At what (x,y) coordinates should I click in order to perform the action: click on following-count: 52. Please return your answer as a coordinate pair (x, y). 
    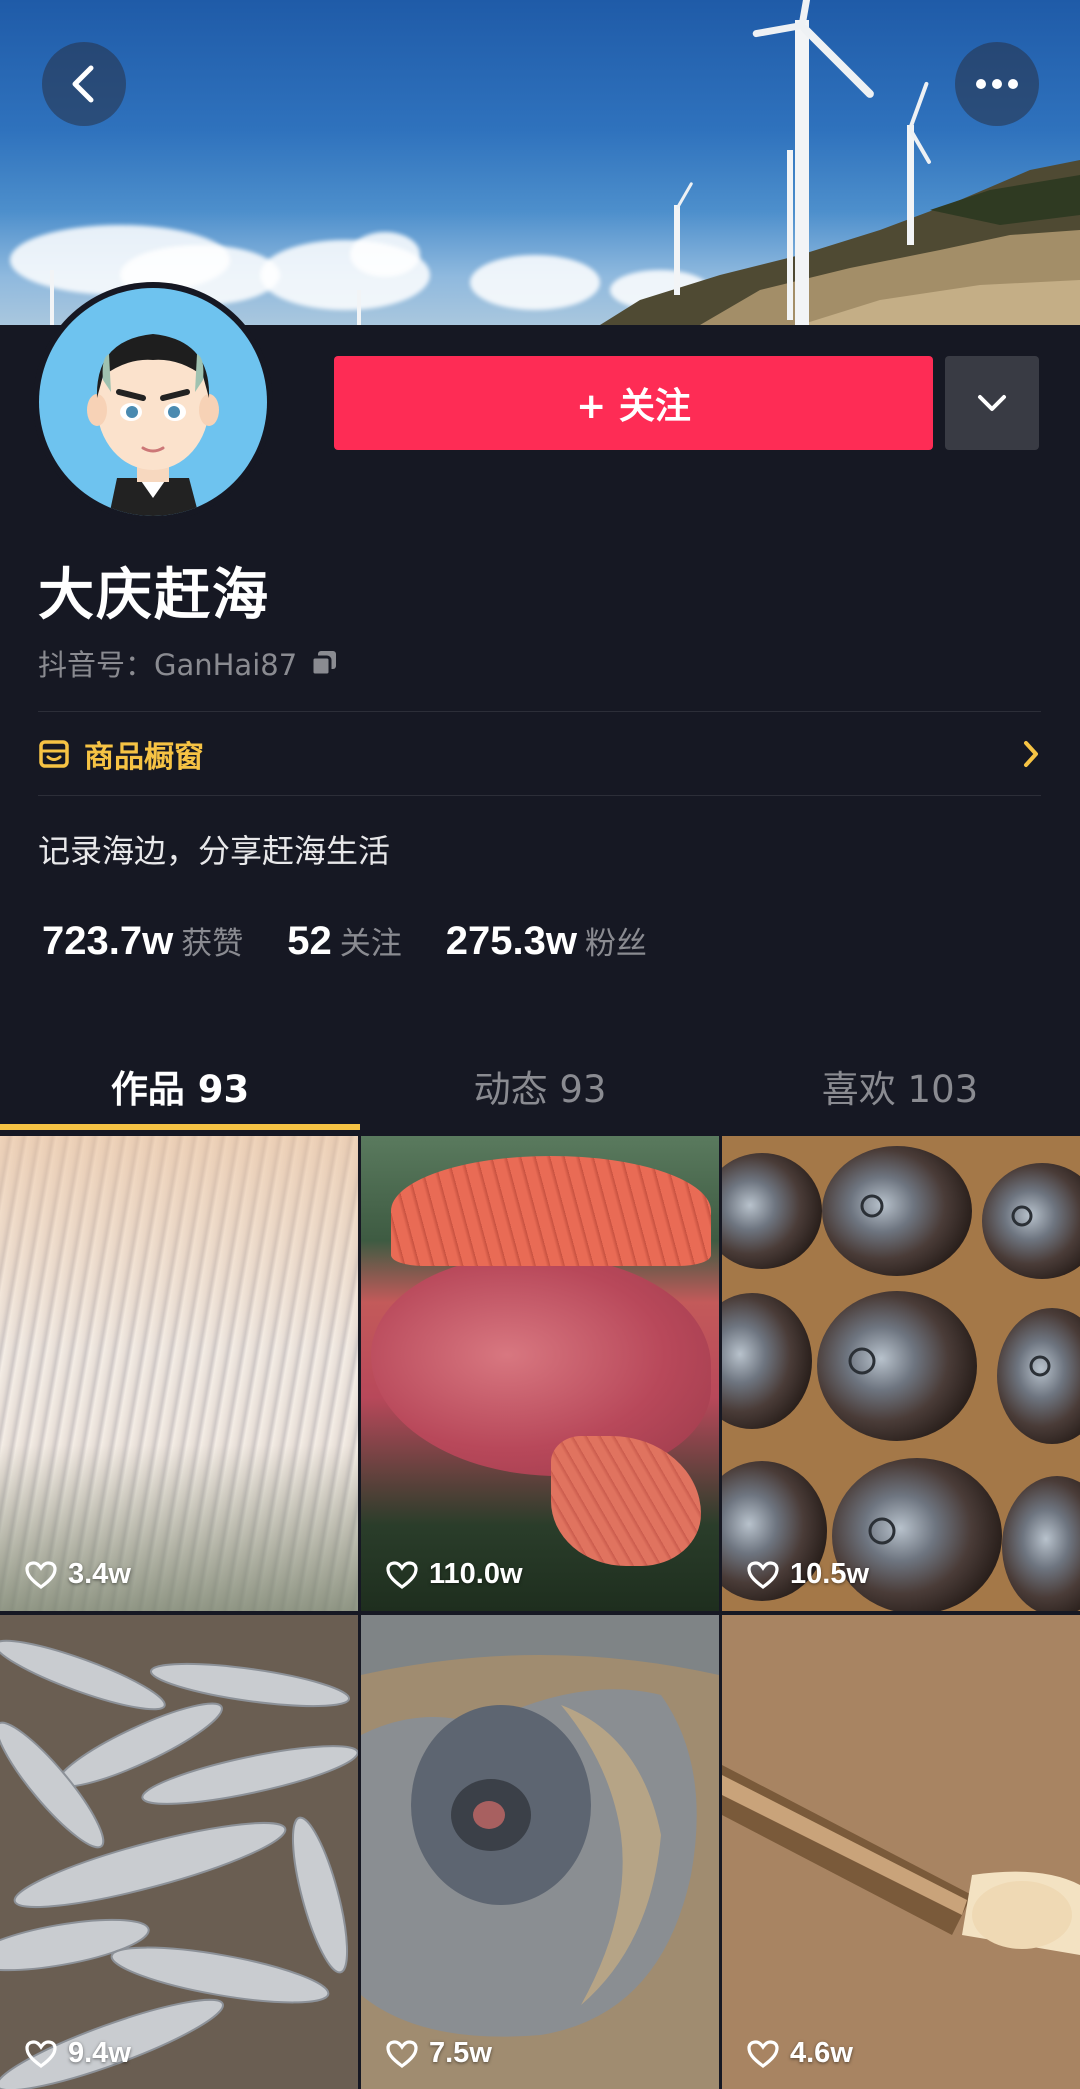
    Looking at the image, I should click on (309, 941).